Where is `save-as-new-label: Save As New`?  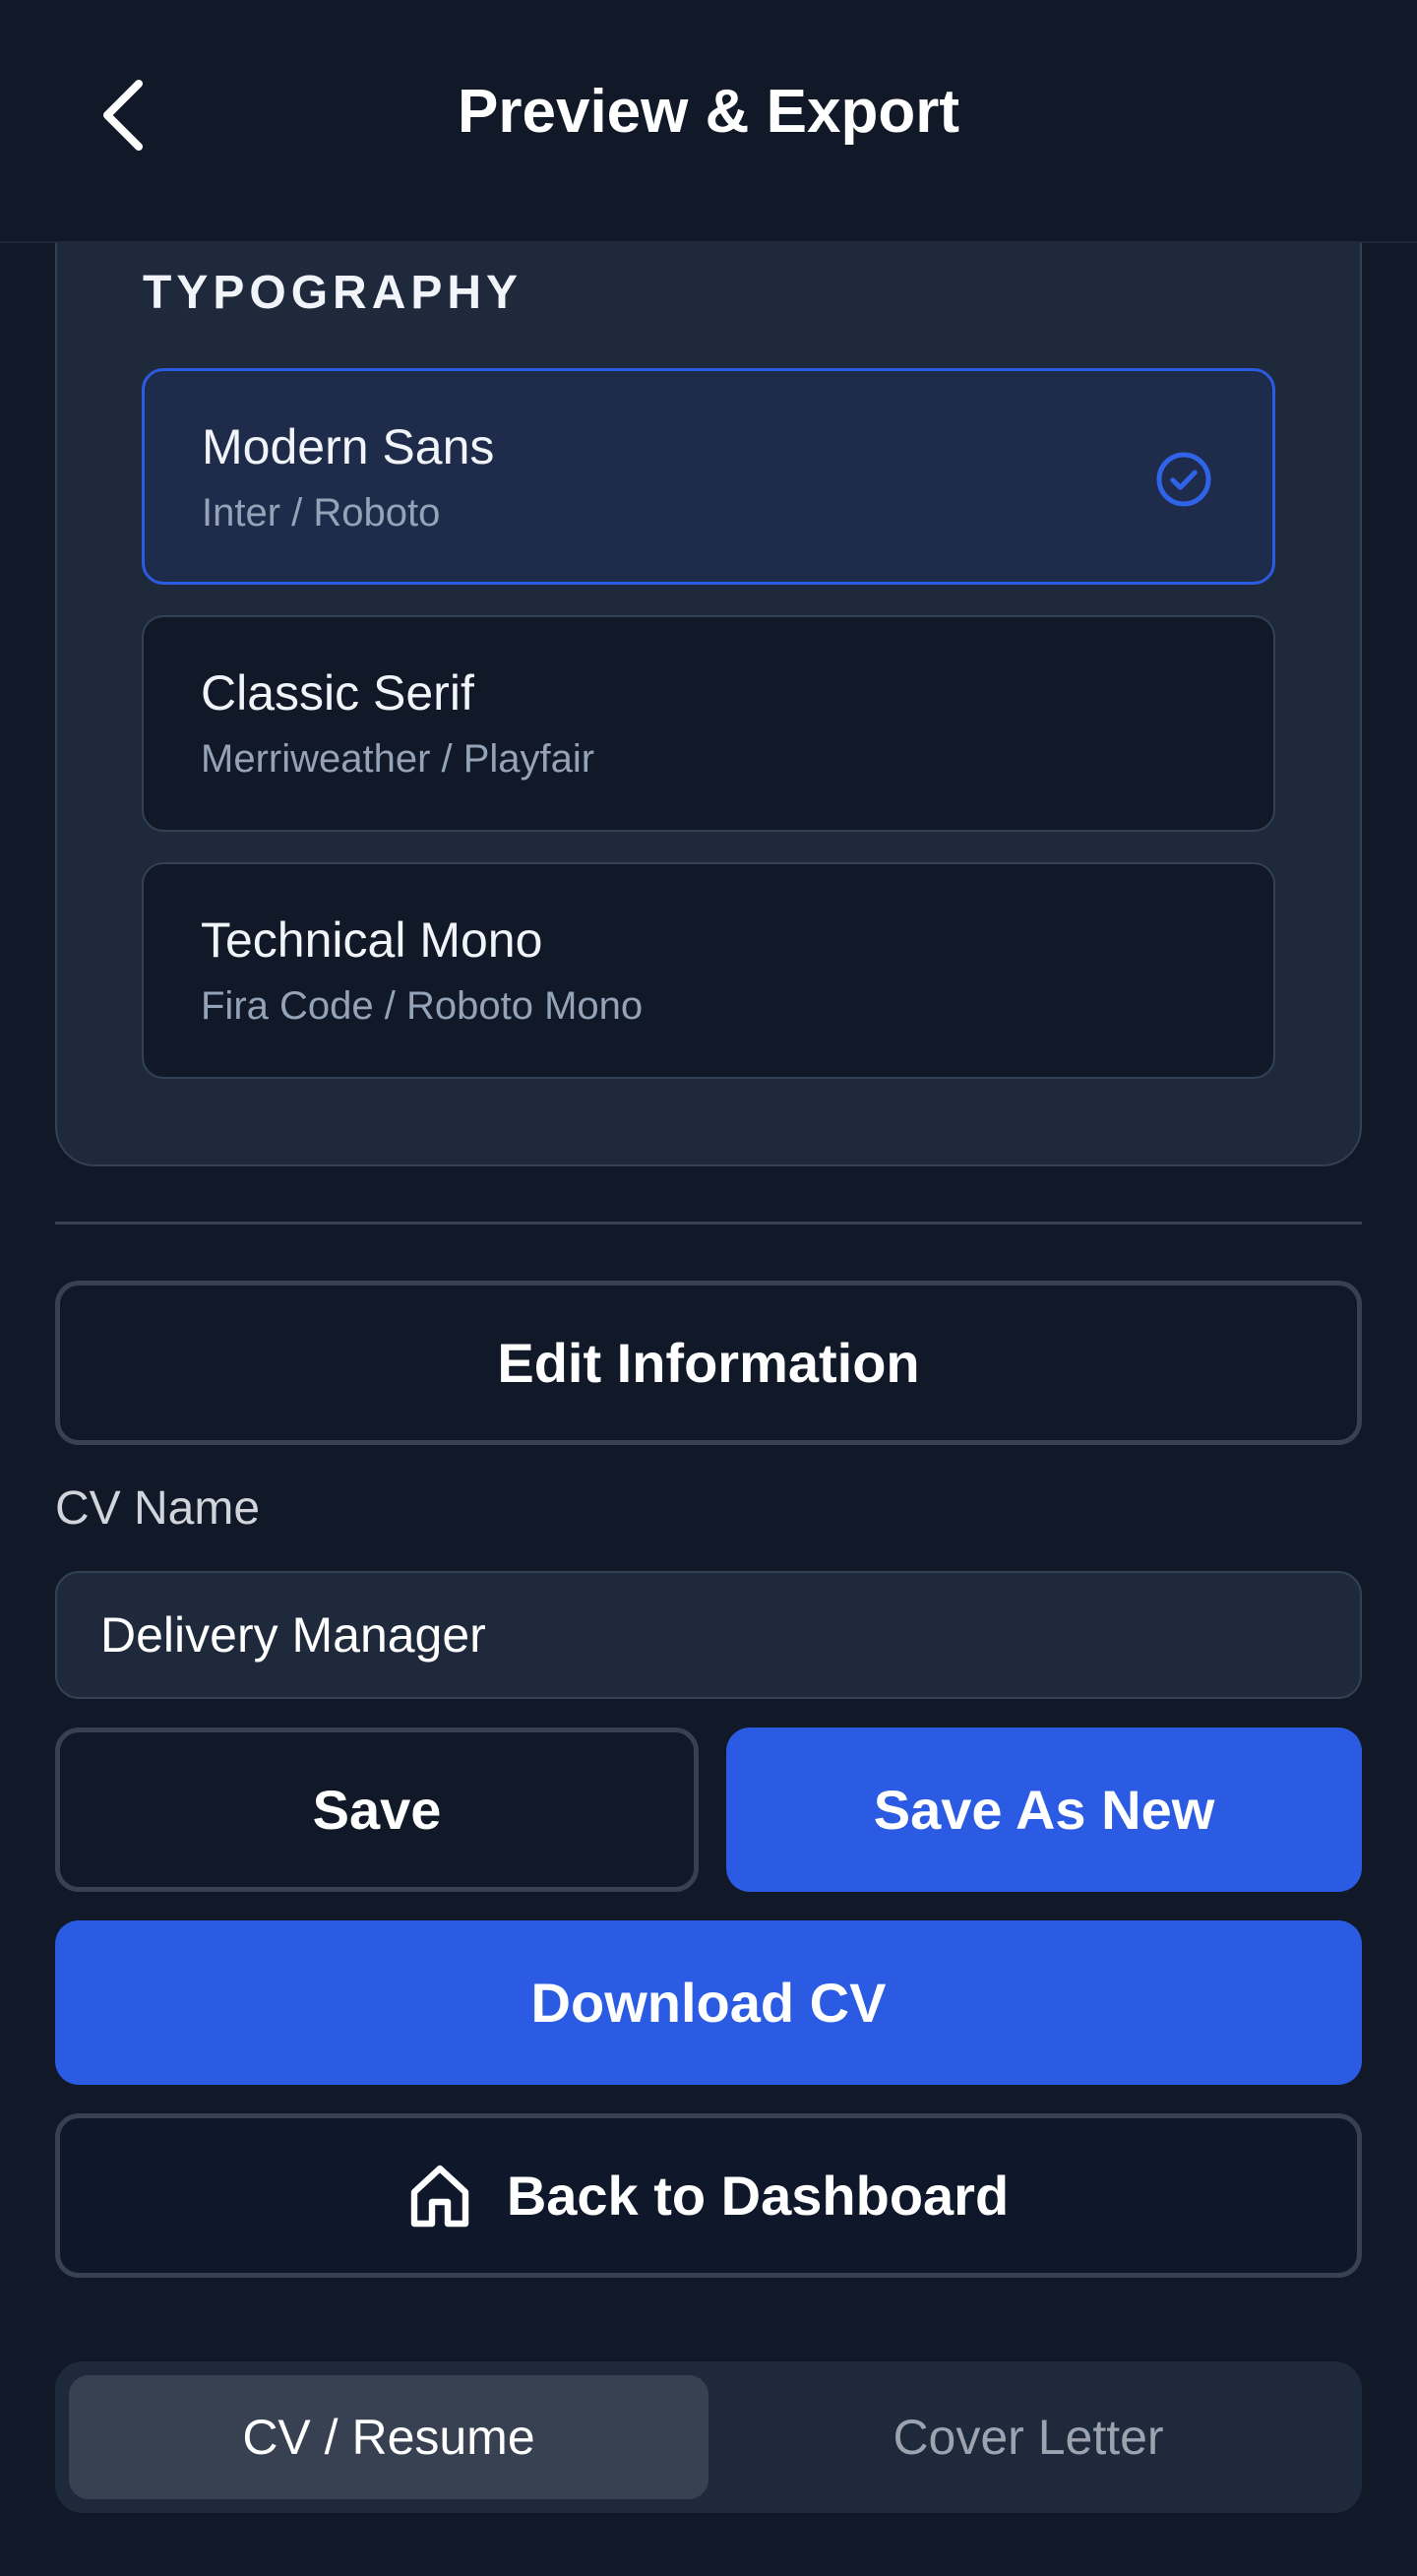 save-as-new-label: Save As New is located at coordinates (1044, 1810).